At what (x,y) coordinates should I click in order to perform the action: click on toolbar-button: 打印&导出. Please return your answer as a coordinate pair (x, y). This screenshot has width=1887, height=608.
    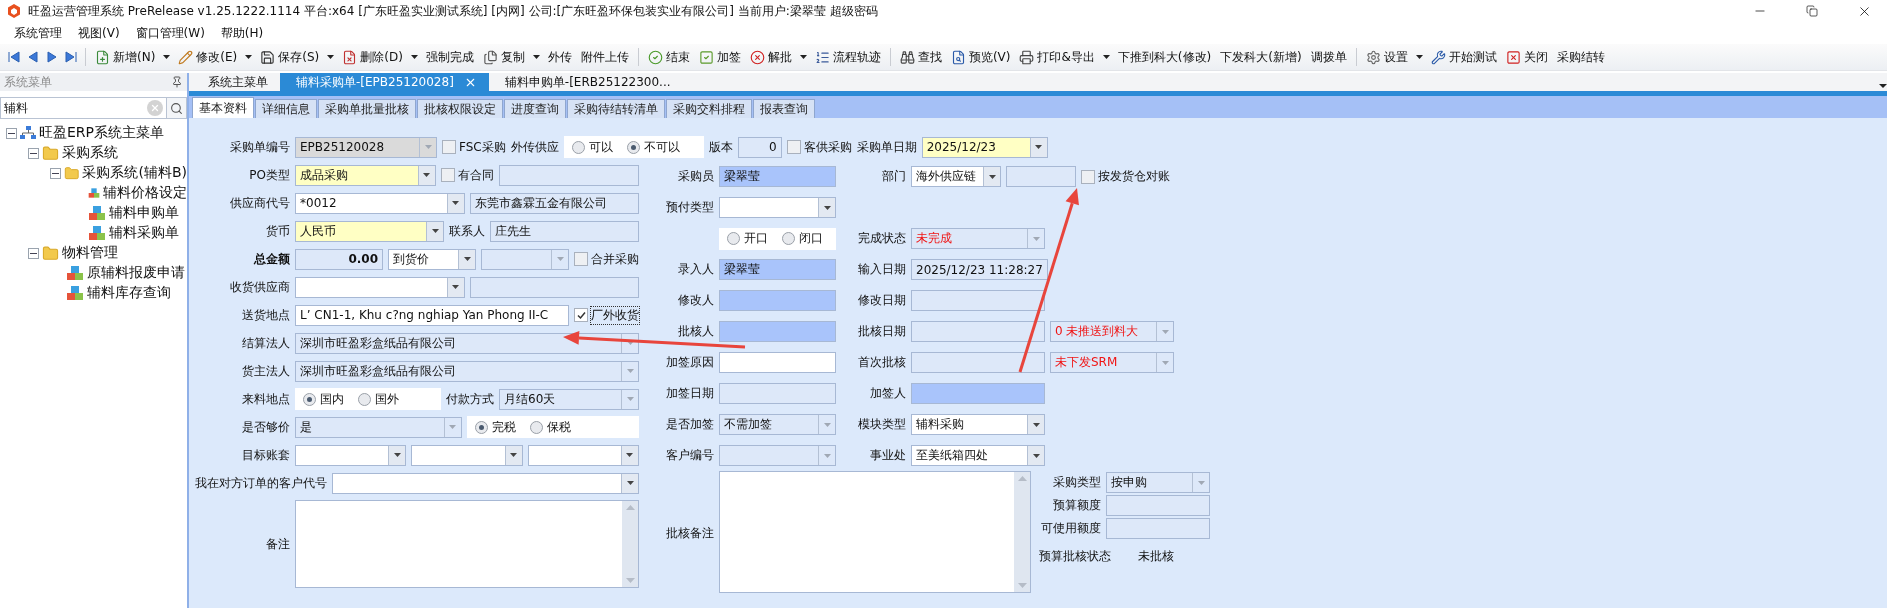
    Looking at the image, I should click on (1057, 57).